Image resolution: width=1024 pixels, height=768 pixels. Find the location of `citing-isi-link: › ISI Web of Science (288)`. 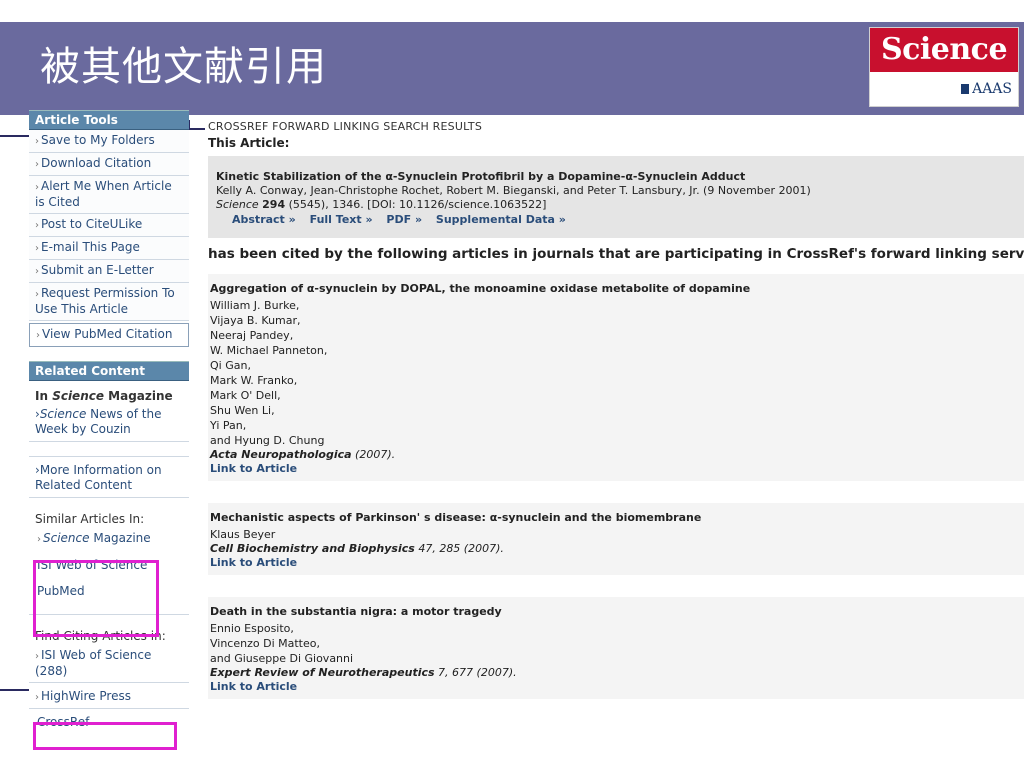

citing-isi-link: › ISI Web of Science (288) is located at coordinates (109, 664).